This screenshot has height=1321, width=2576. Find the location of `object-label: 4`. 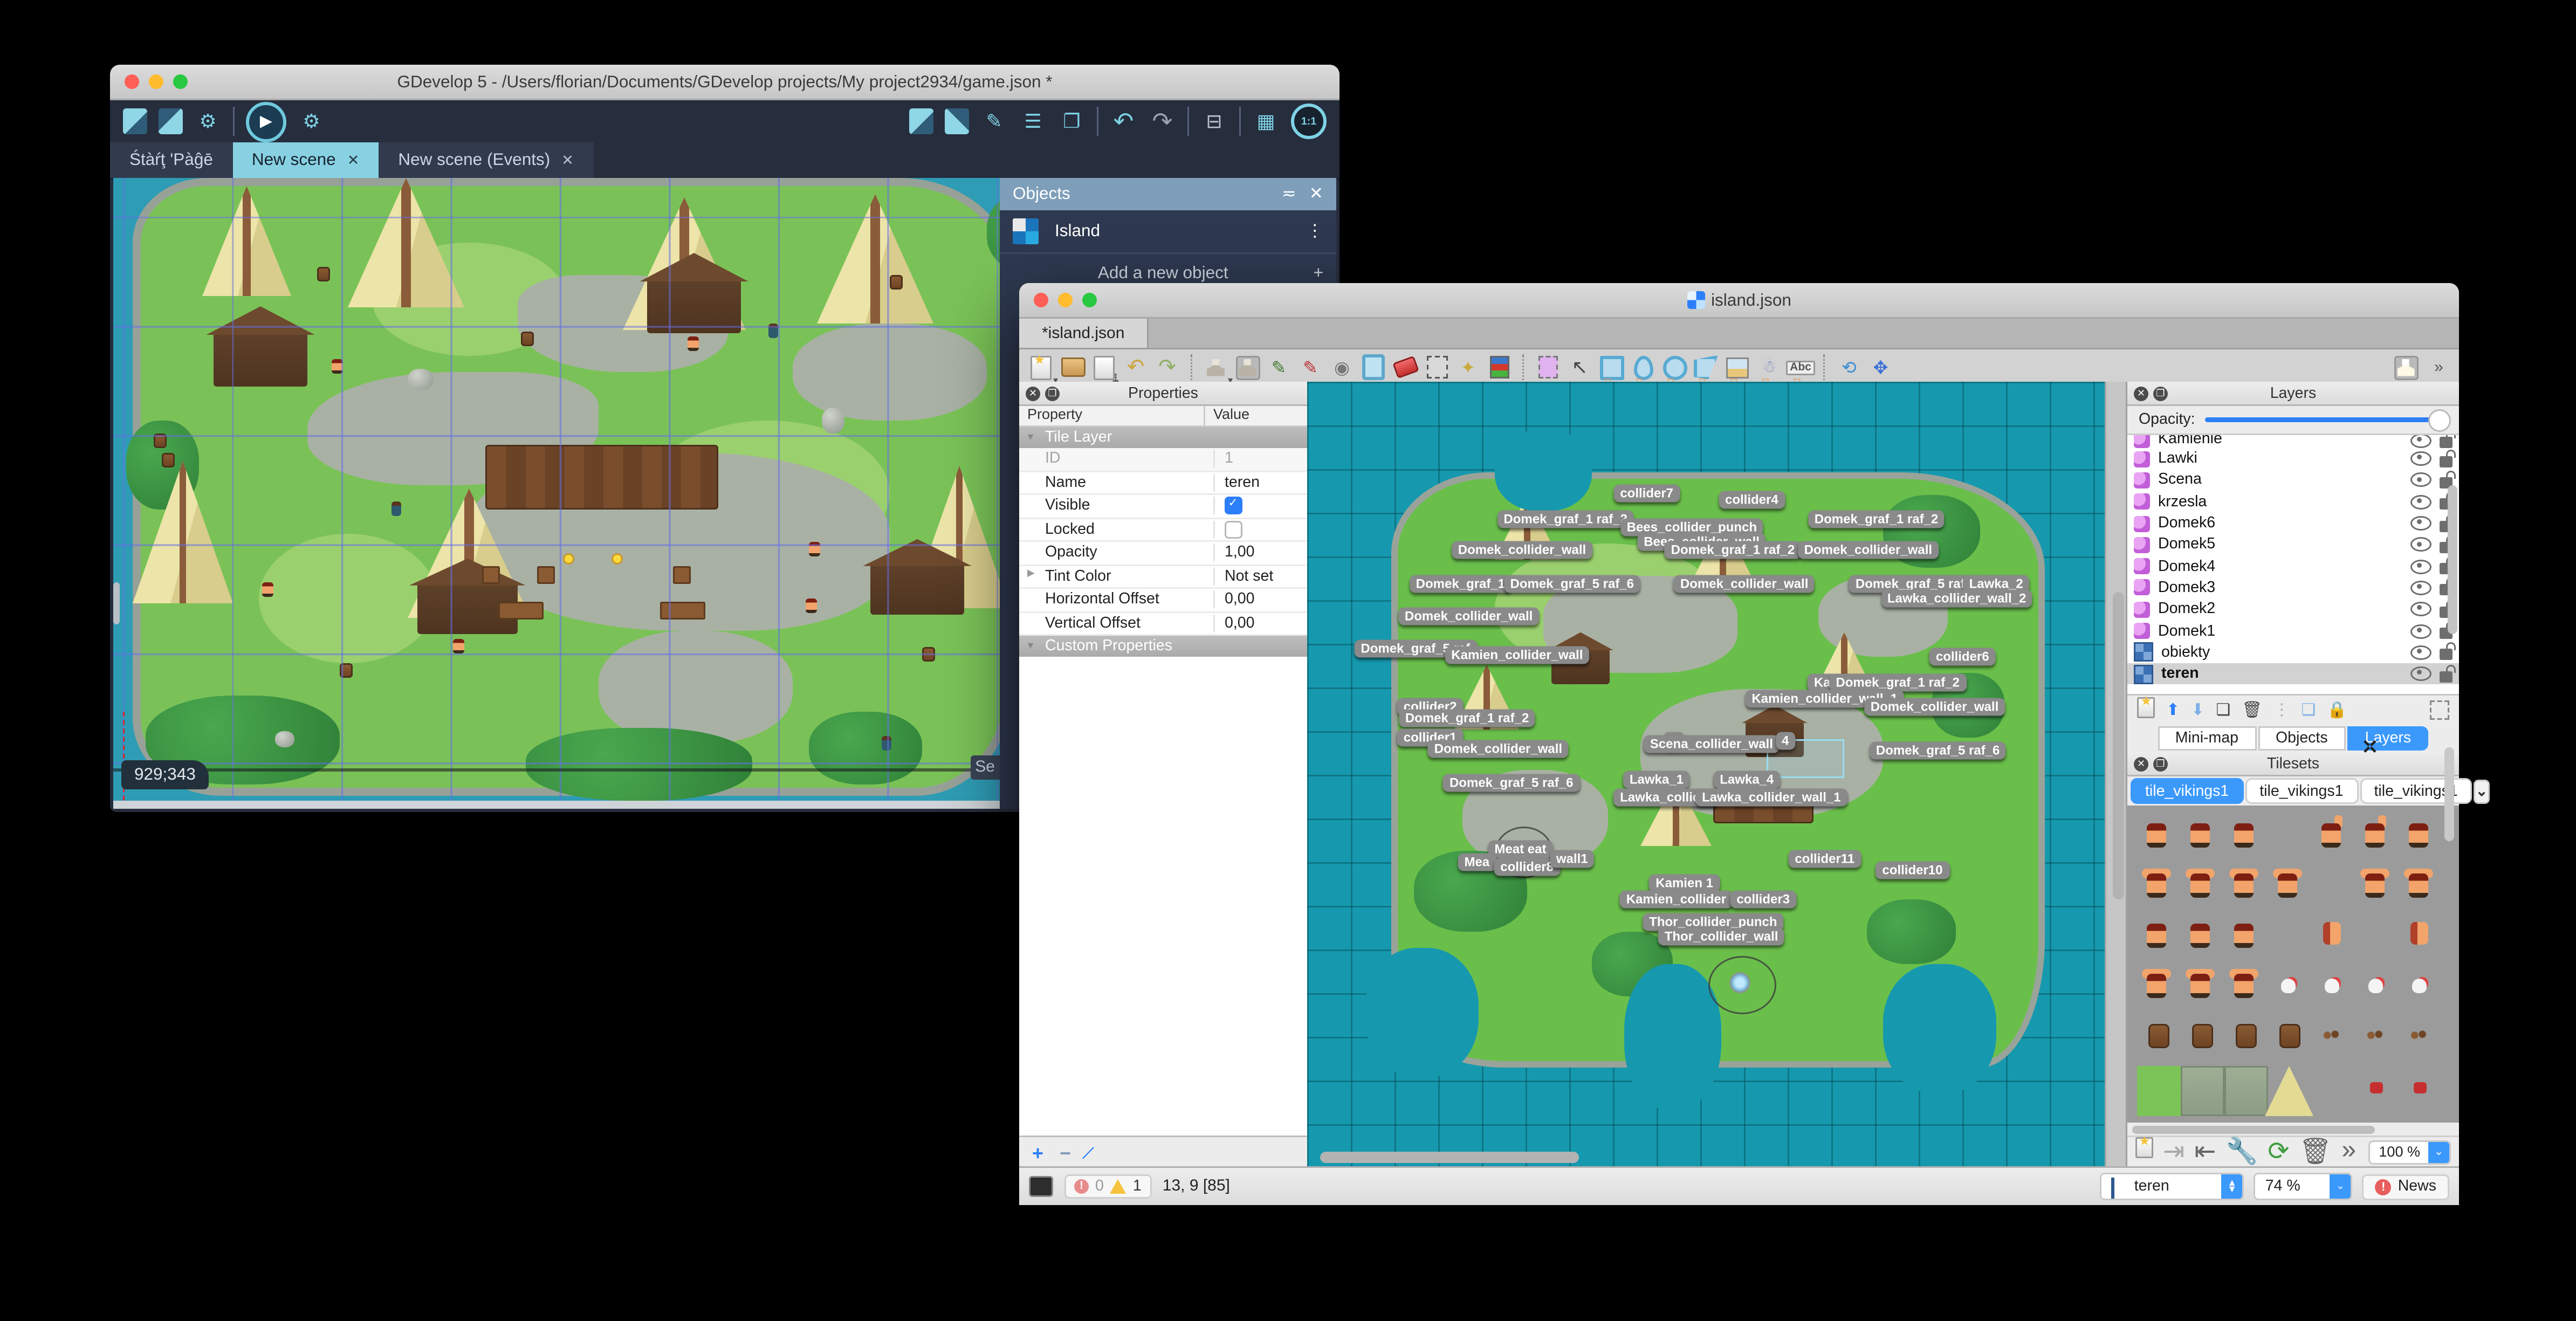

object-label: 4 is located at coordinates (1786, 741).